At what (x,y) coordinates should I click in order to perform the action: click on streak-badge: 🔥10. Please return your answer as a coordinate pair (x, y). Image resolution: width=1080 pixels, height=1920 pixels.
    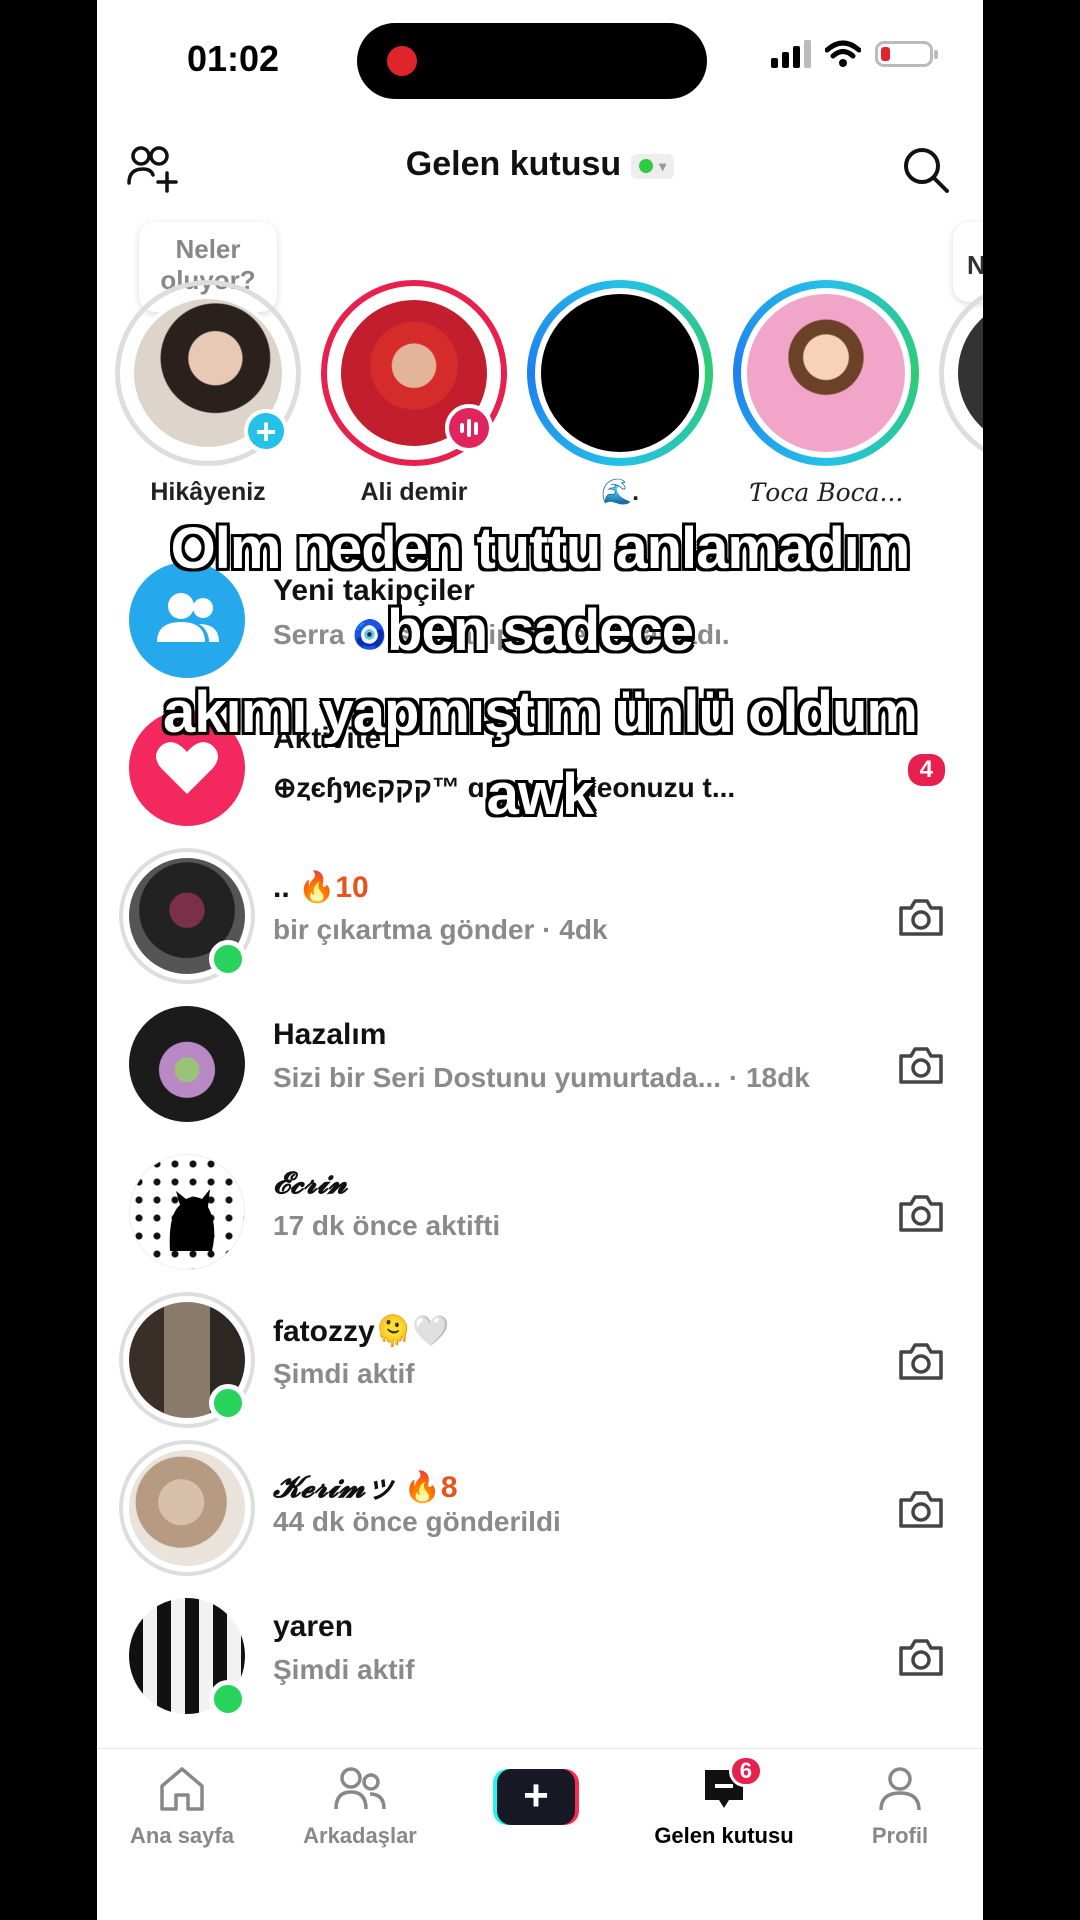
    Looking at the image, I should click on (333, 887).